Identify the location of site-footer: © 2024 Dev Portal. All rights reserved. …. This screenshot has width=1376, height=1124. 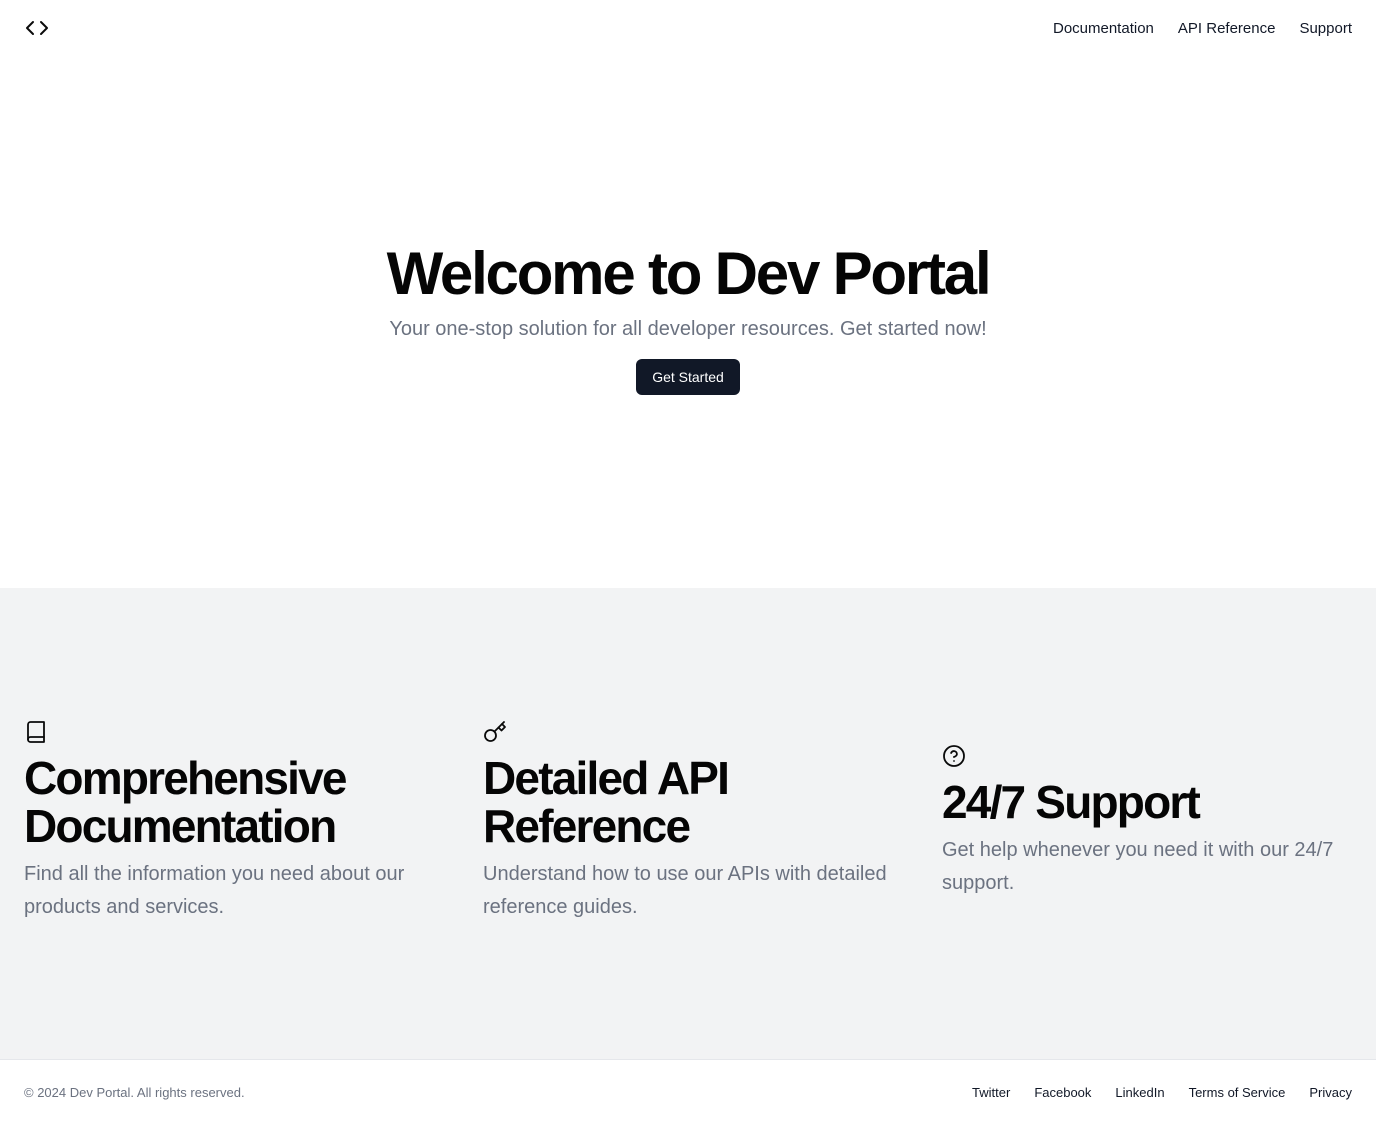
(688, 1091).